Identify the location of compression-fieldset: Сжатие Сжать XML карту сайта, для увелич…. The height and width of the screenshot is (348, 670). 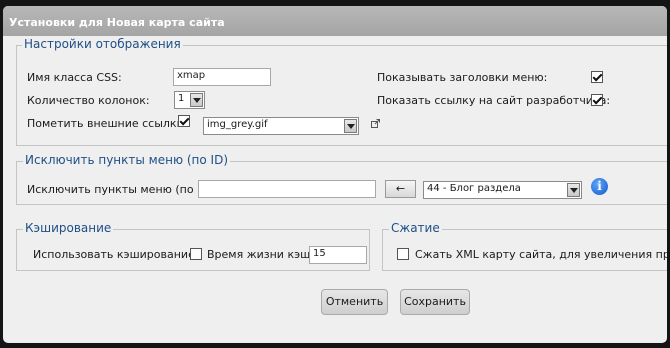
(524, 246).